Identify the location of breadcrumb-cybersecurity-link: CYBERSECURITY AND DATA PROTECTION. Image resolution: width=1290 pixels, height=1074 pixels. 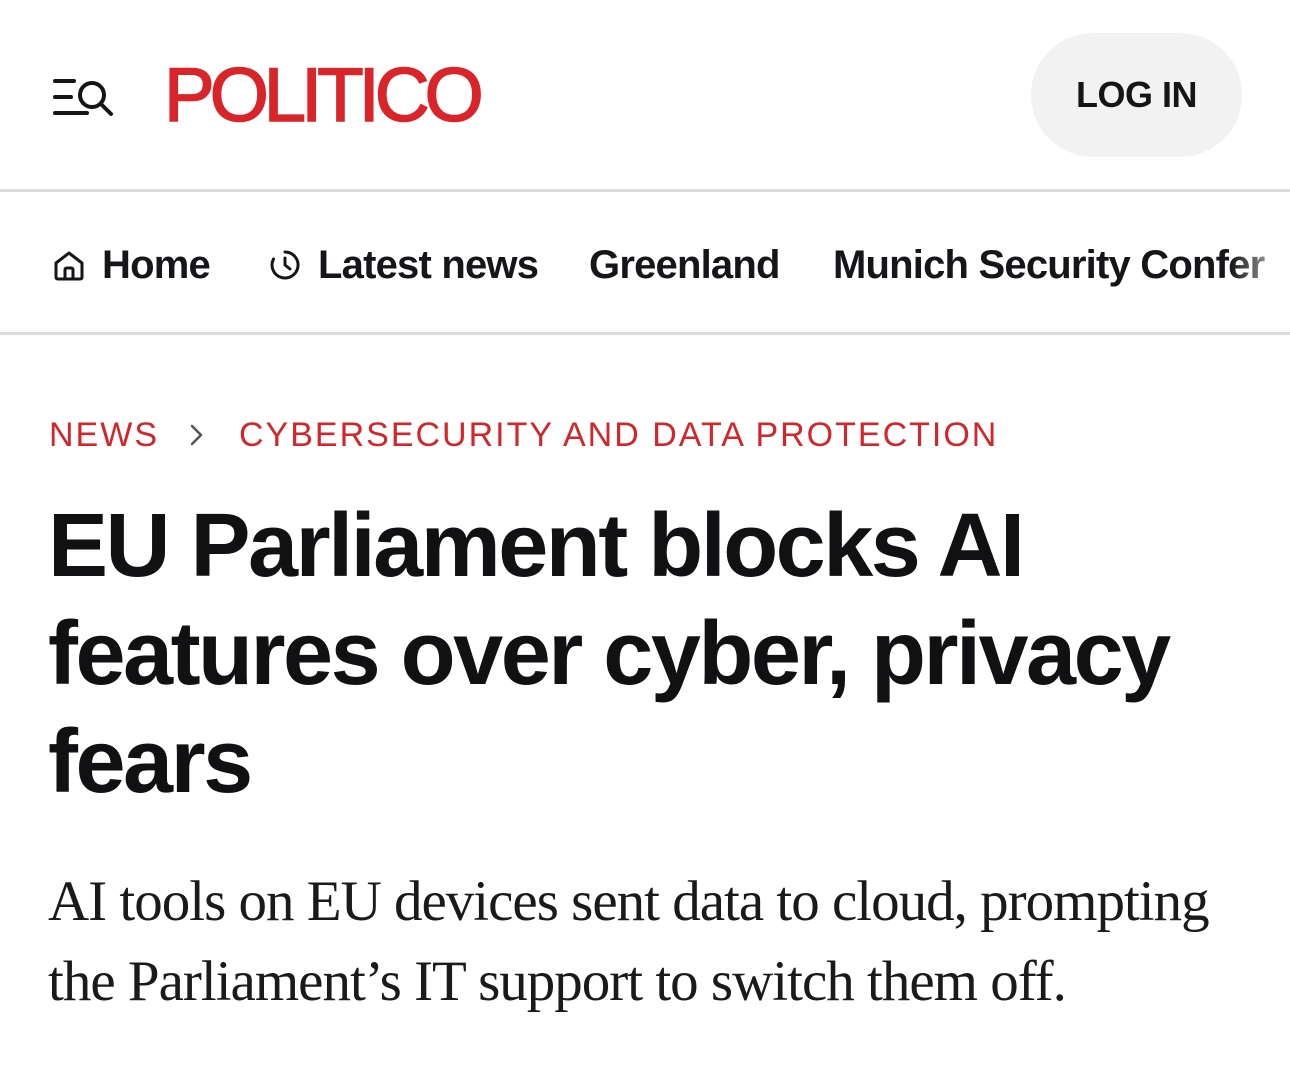
(618, 435).